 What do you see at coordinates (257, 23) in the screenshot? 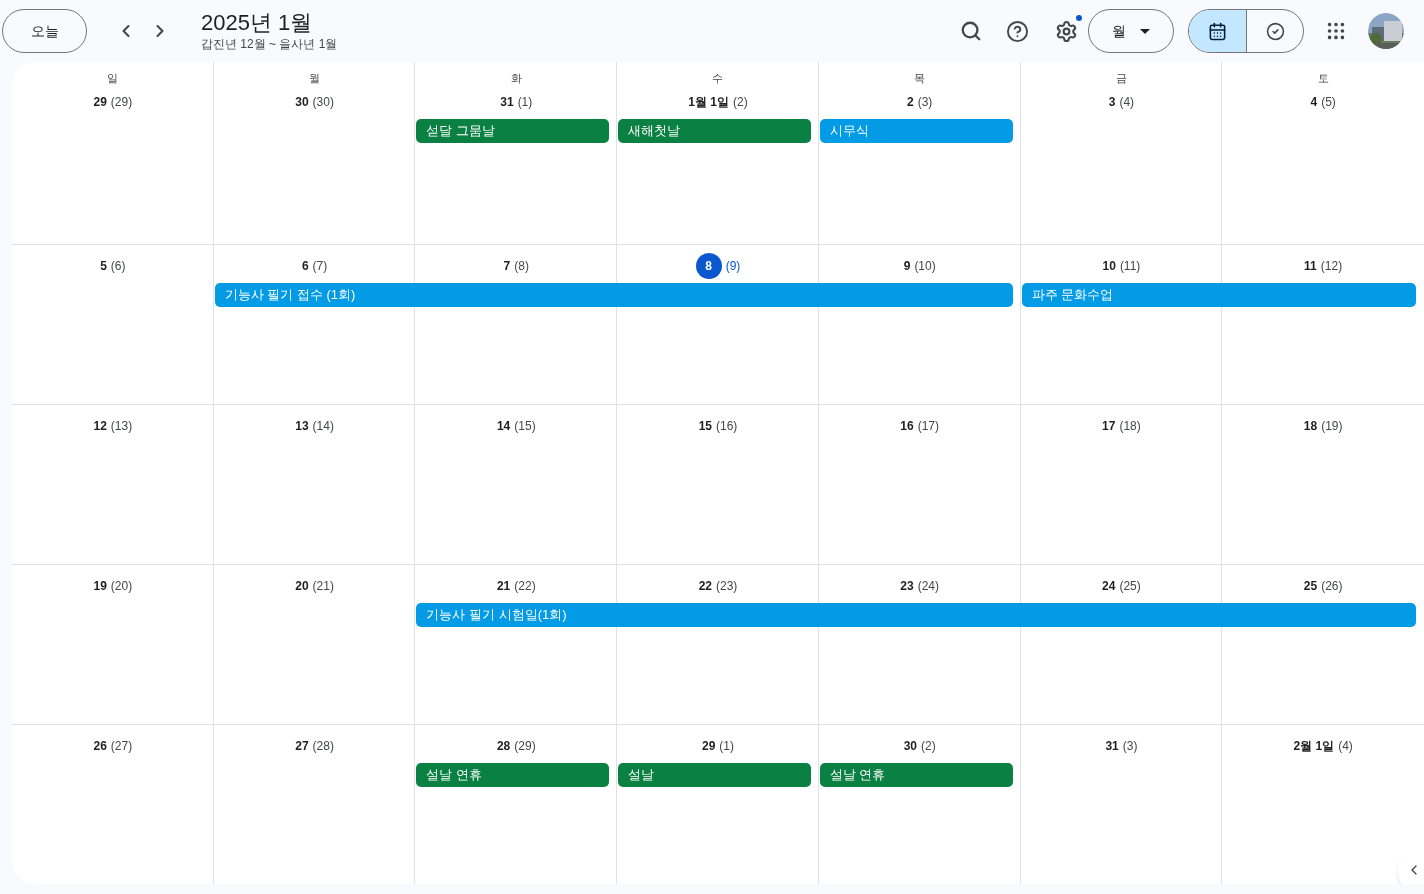
I see `month-title: 2025년 1월` at bounding box center [257, 23].